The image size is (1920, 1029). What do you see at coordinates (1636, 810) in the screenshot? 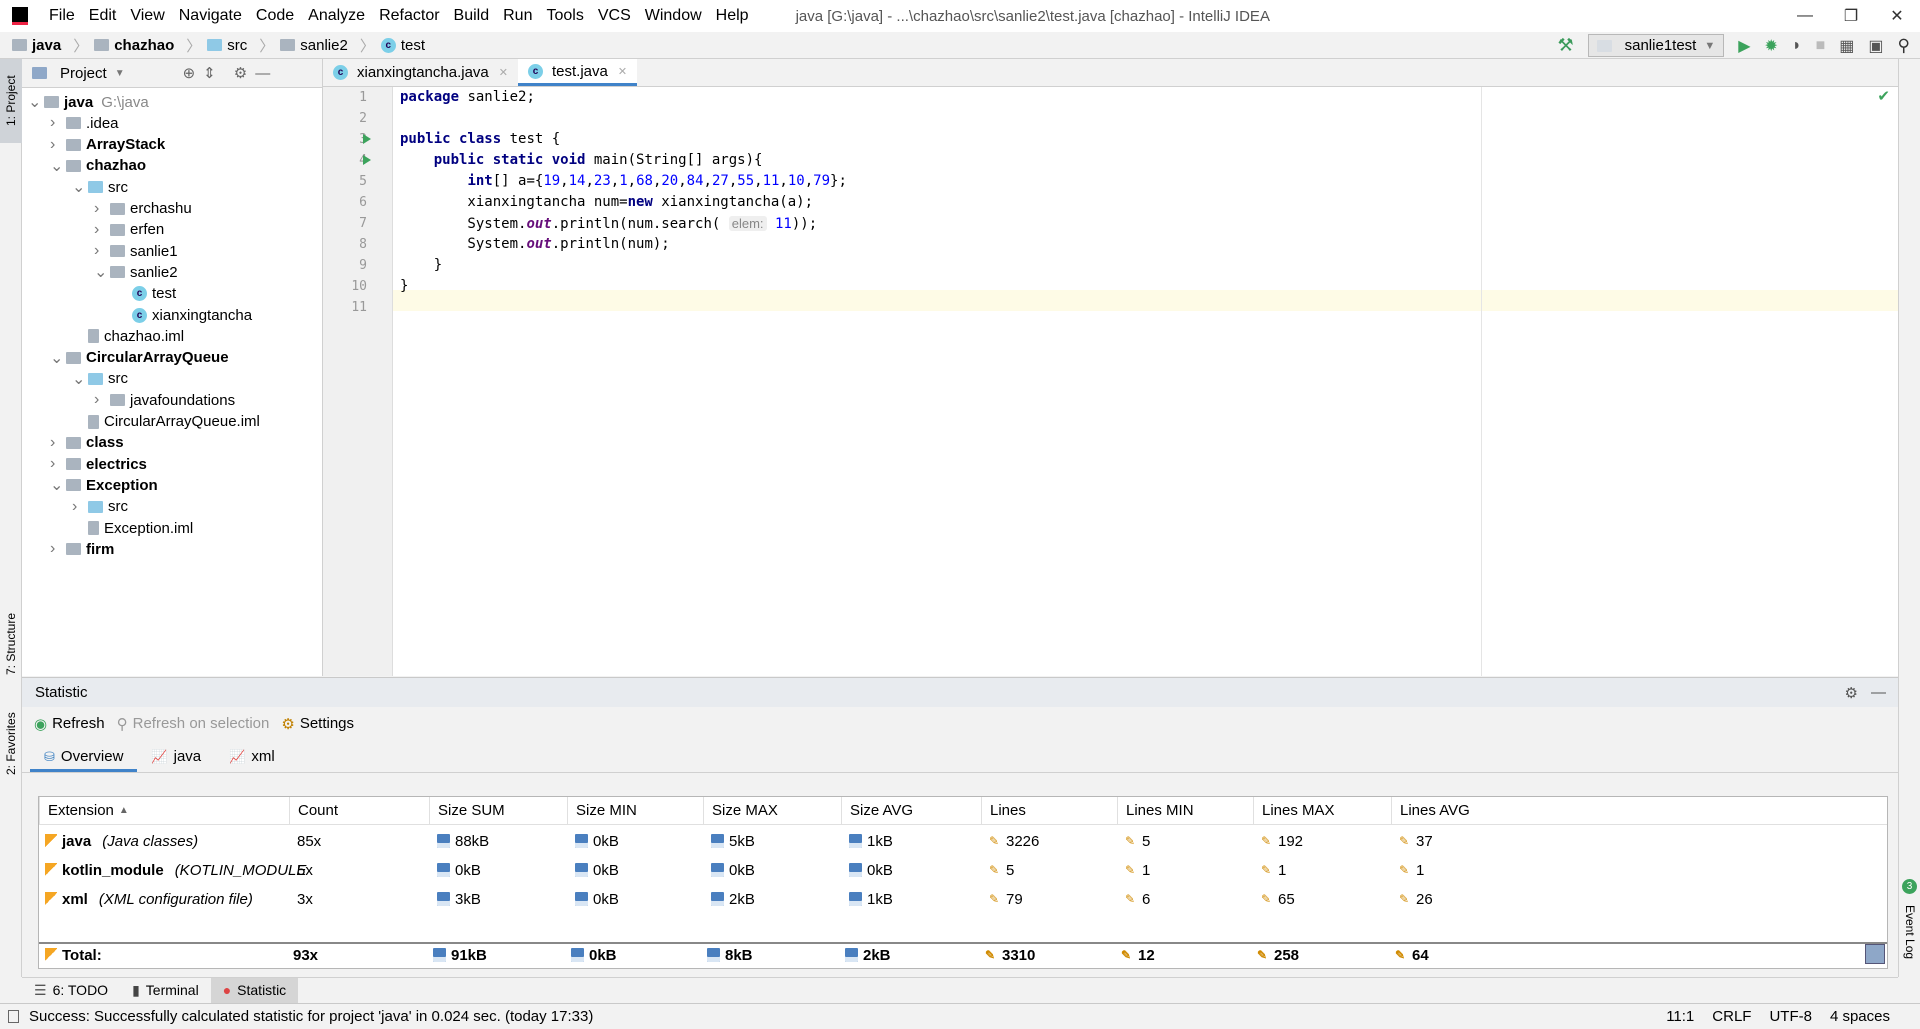
I see `column-header: Lines AVG` at bounding box center [1636, 810].